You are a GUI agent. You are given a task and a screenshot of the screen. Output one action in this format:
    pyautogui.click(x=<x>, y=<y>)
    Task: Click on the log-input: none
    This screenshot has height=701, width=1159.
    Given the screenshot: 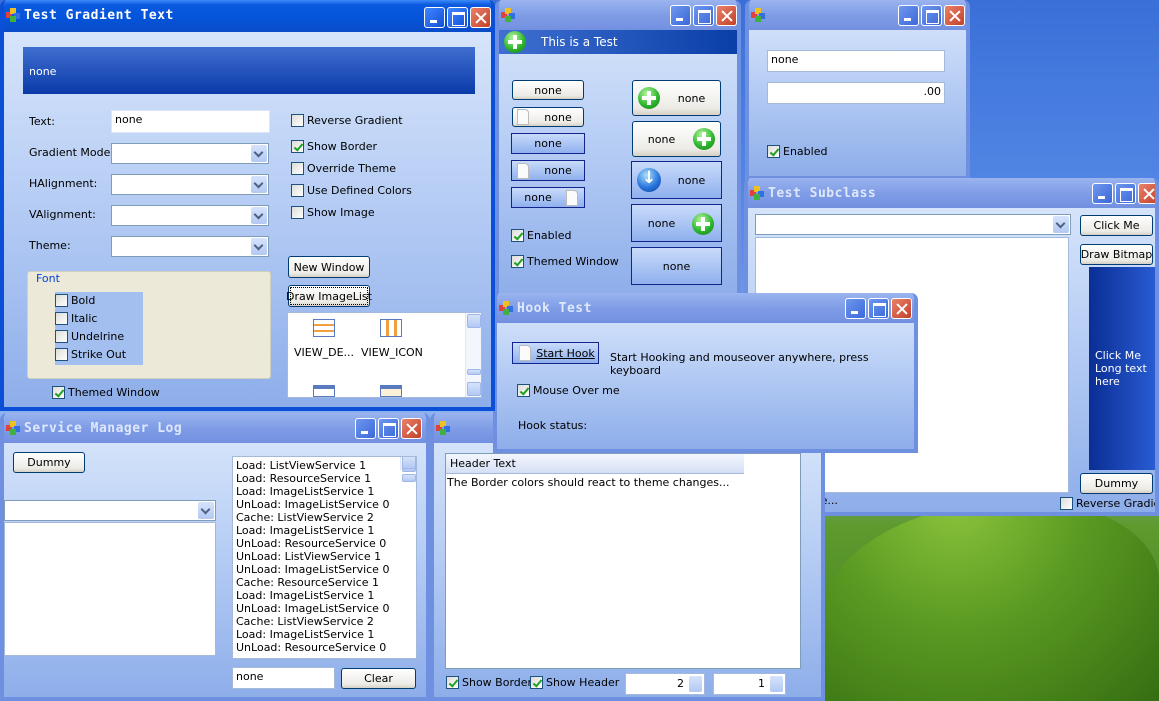 What is the action you would take?
    pyautogui.click(x=283, y=678)
    